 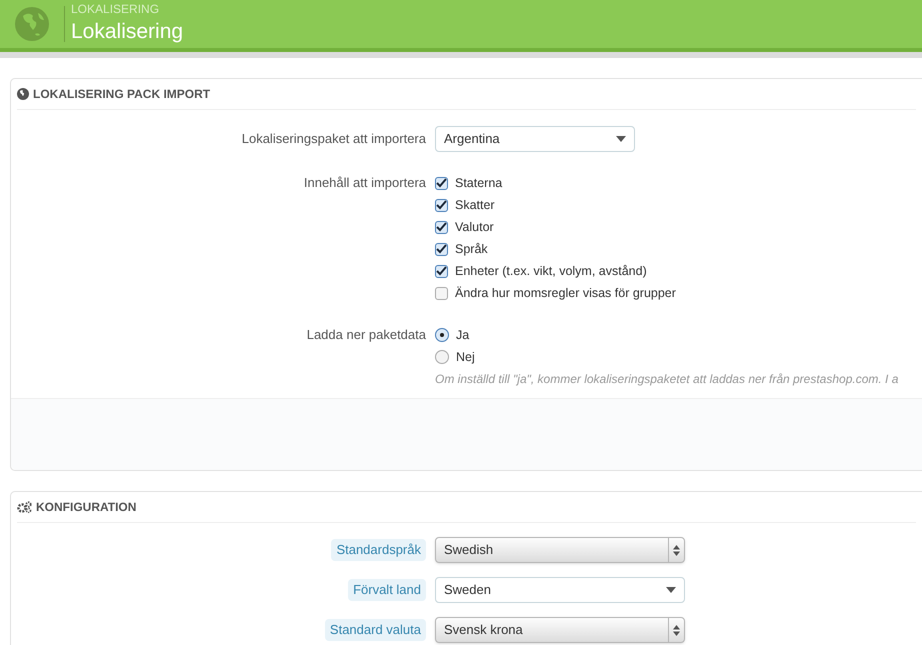 I want to click on checkbox-label: Ändra hur momsregler visas för grupper, so click(x=565, y=293).